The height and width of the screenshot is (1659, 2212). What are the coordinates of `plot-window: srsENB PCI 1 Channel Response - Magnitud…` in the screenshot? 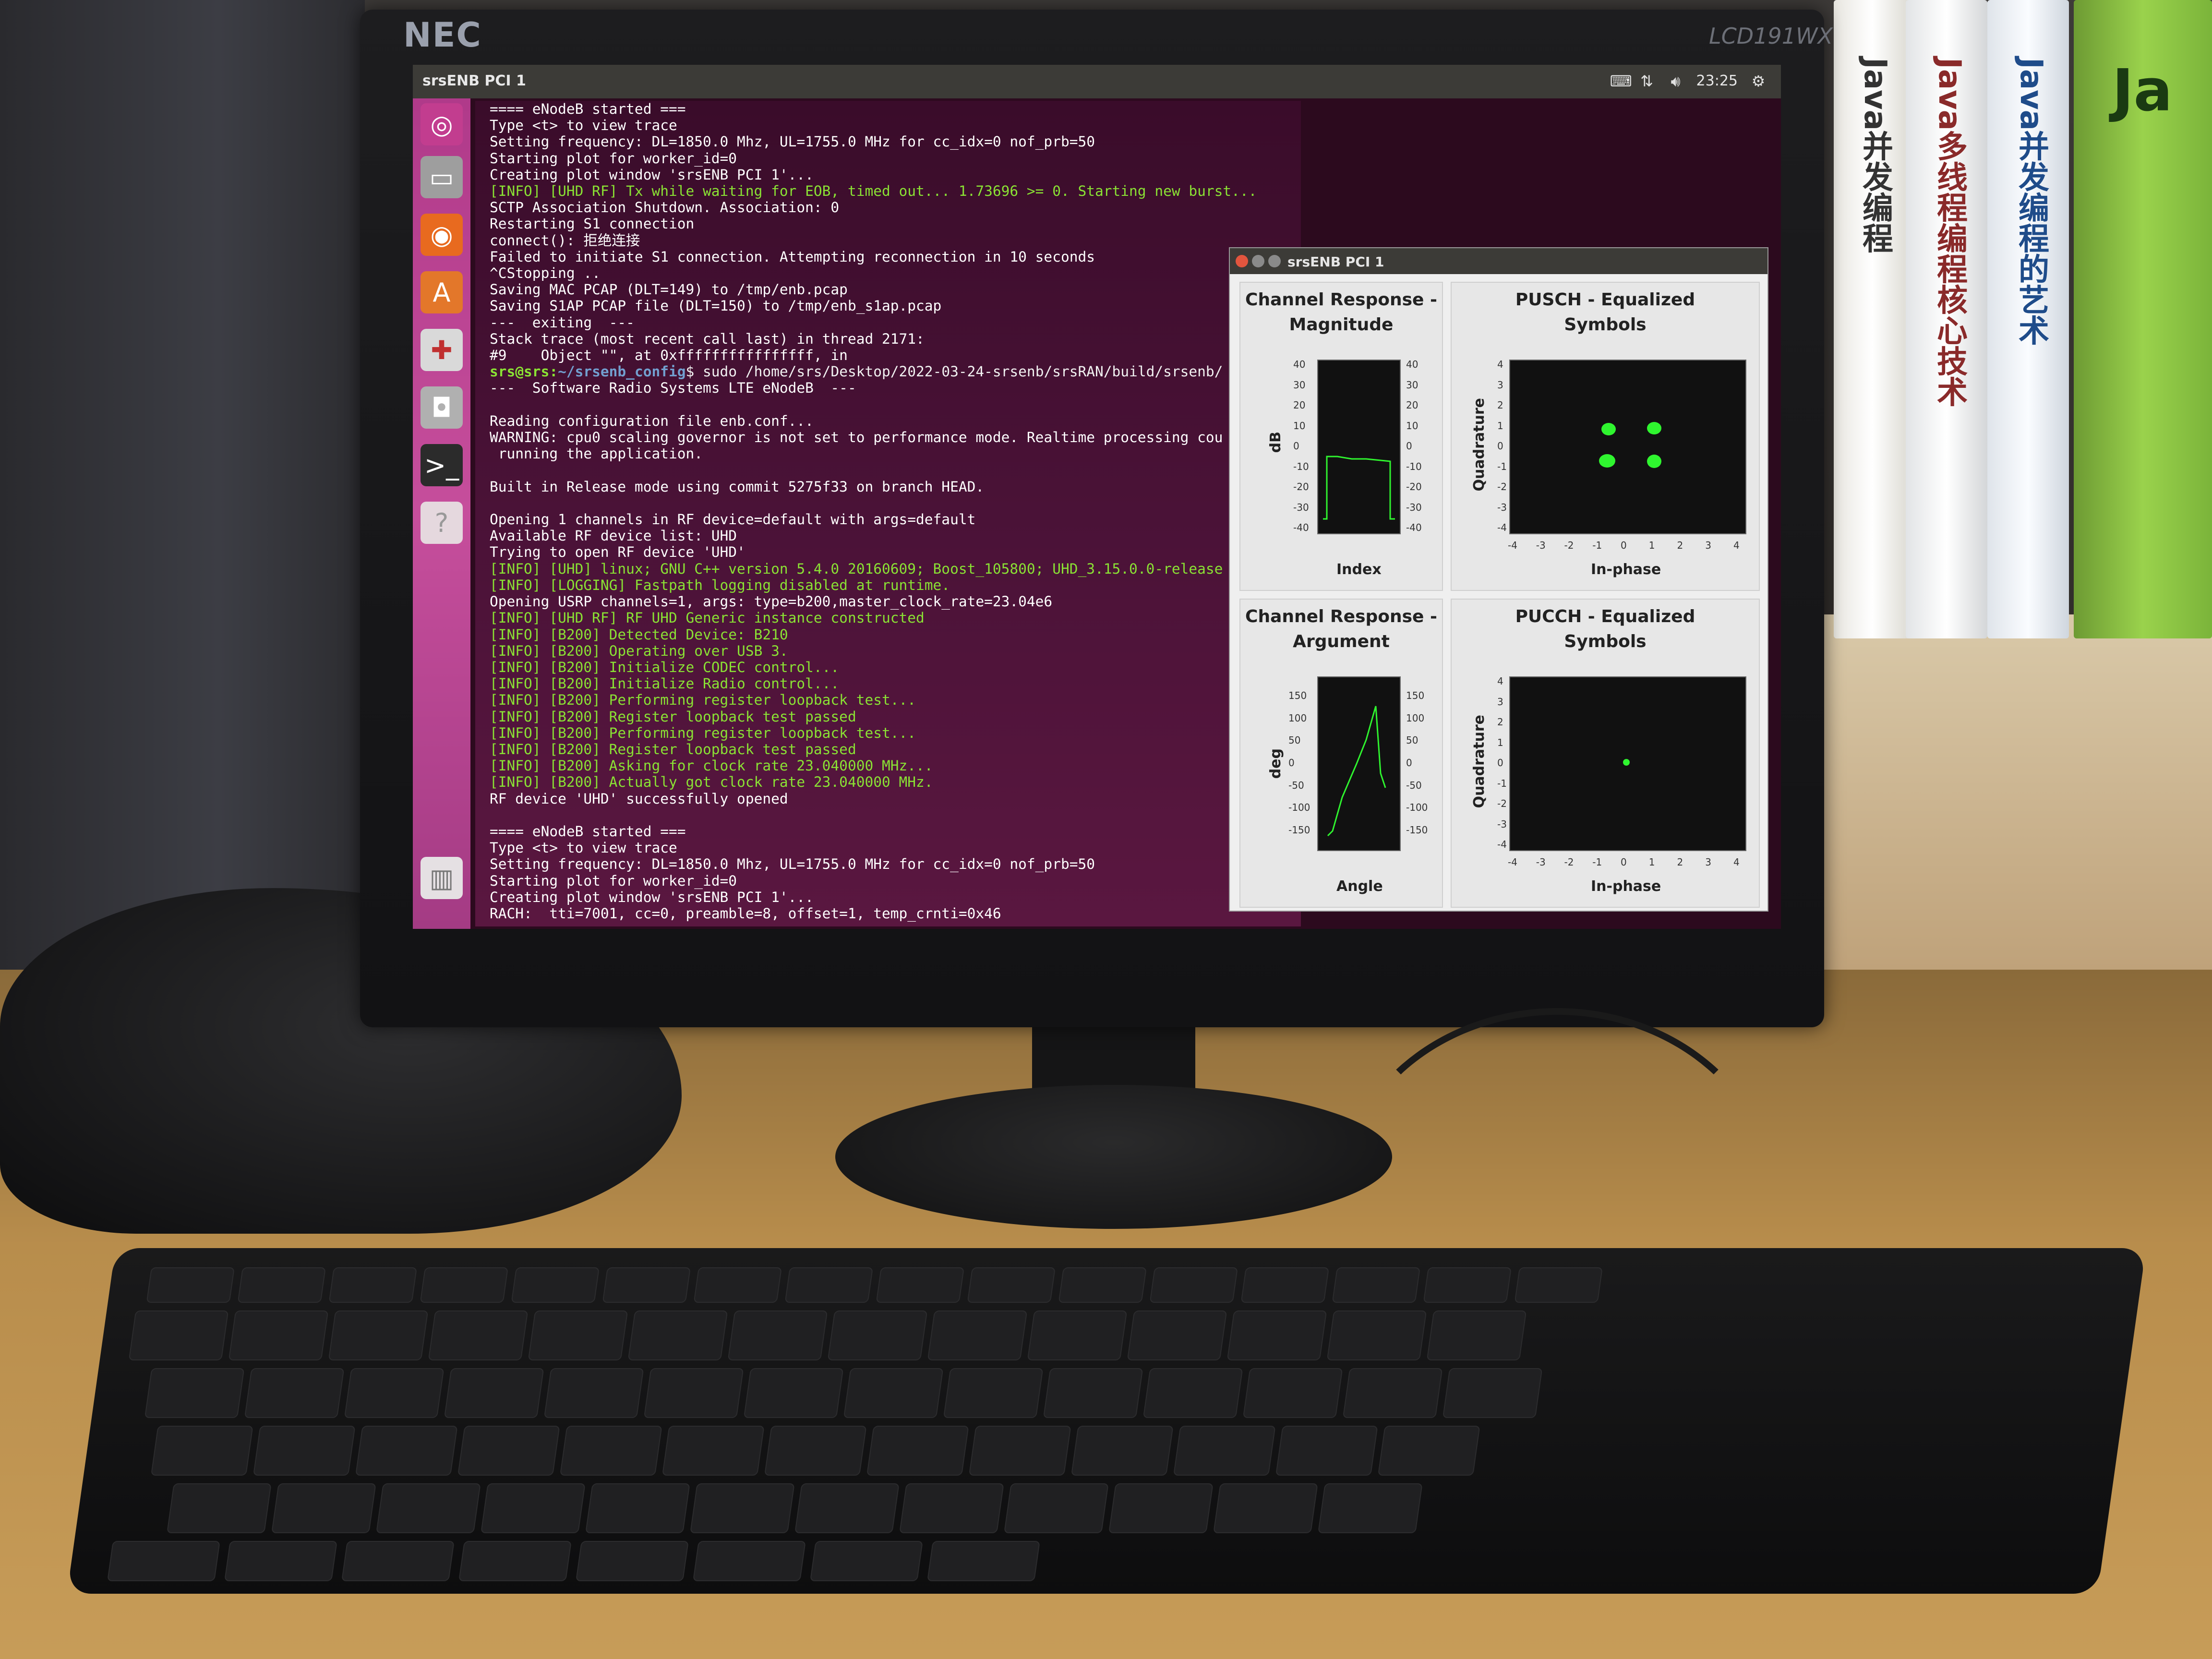 It's located at (1498, 579).